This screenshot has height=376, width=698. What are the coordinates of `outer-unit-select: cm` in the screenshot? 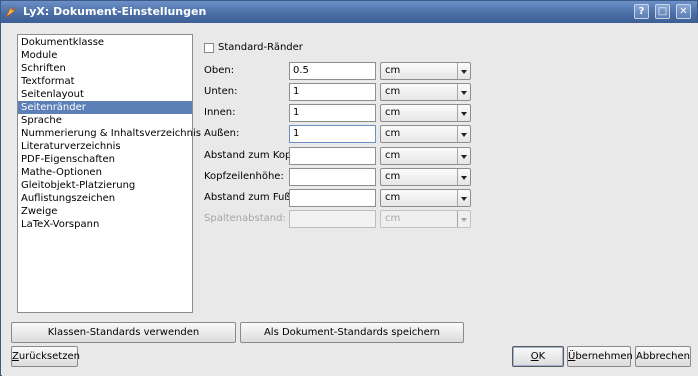 It's located at (425, 134).